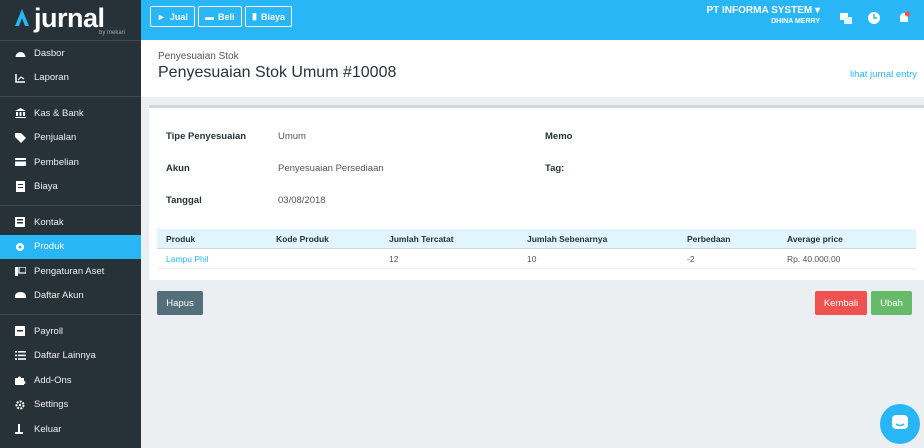 This screenshot has height=448, width=924. I want to click on contact-icon, so click(20, 222).